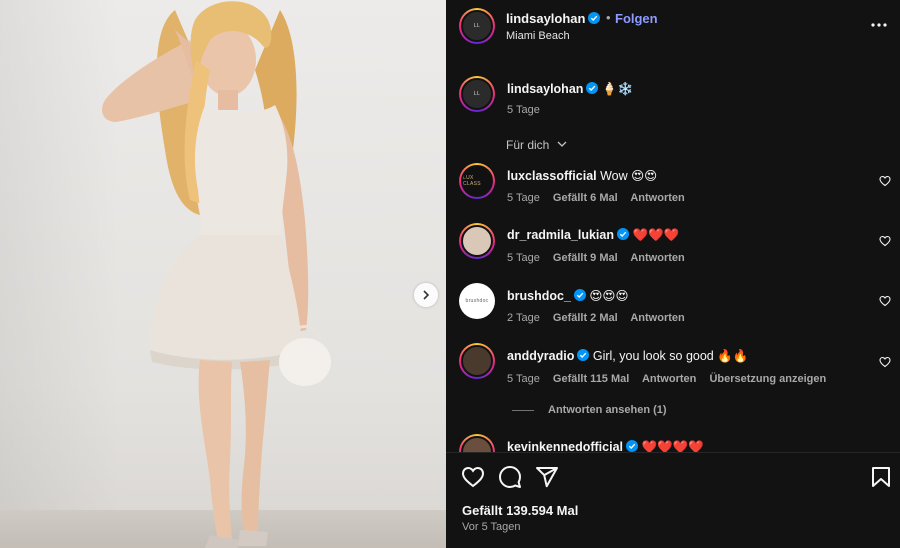  I want to click on comment-text: 😍😍😍, so click(609, 296).